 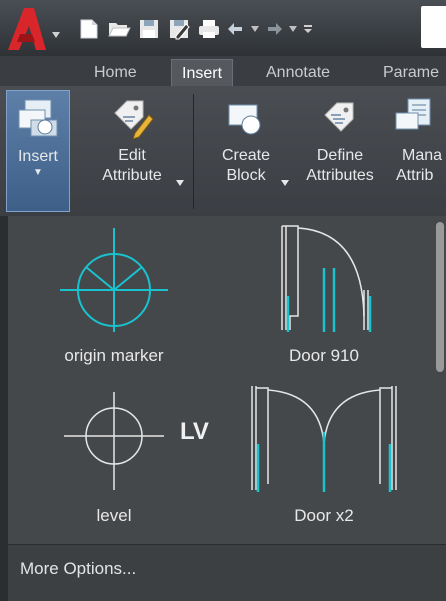 I want to click on application-menu-button, so click(x=33, y=29).